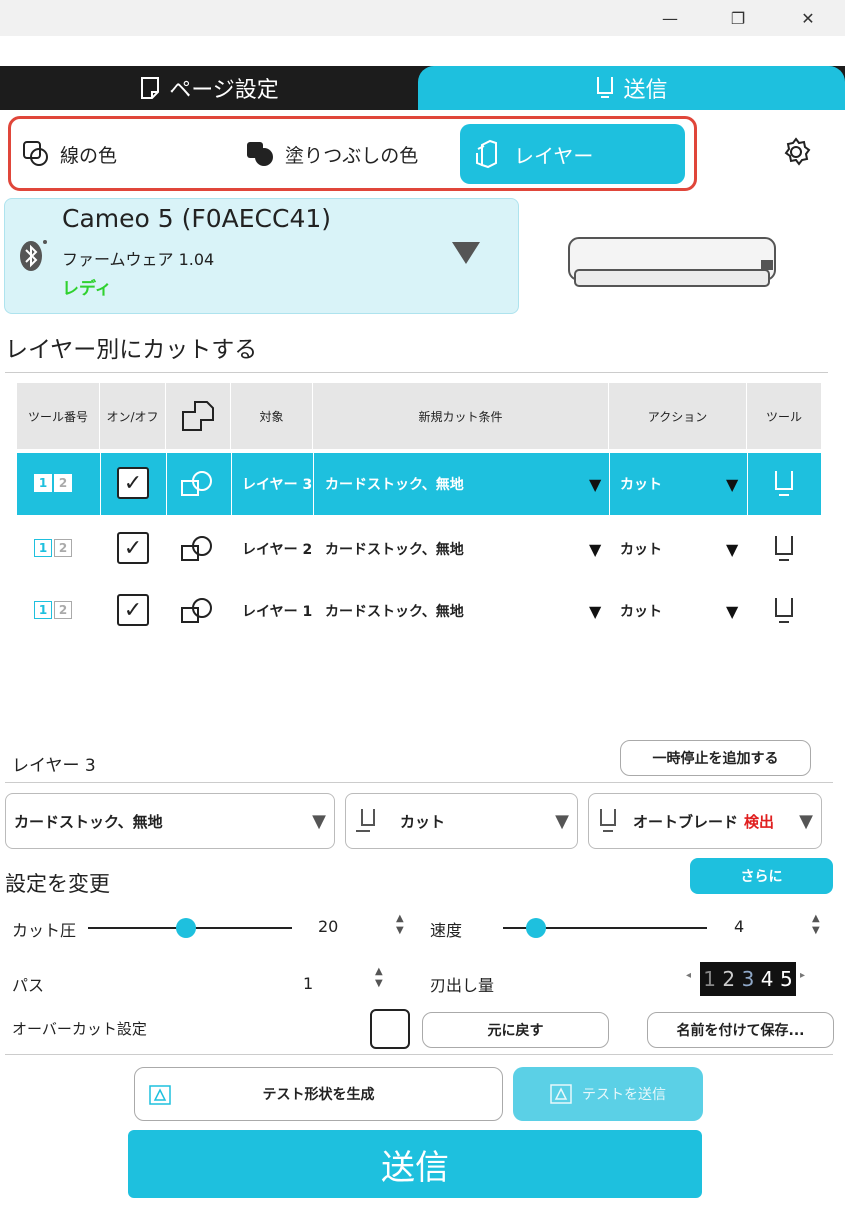  What do you see at coordinates (209, 88) in the screenshot?
I see `tab-page-setup: ページ設定` at bounding box center [209, 88].